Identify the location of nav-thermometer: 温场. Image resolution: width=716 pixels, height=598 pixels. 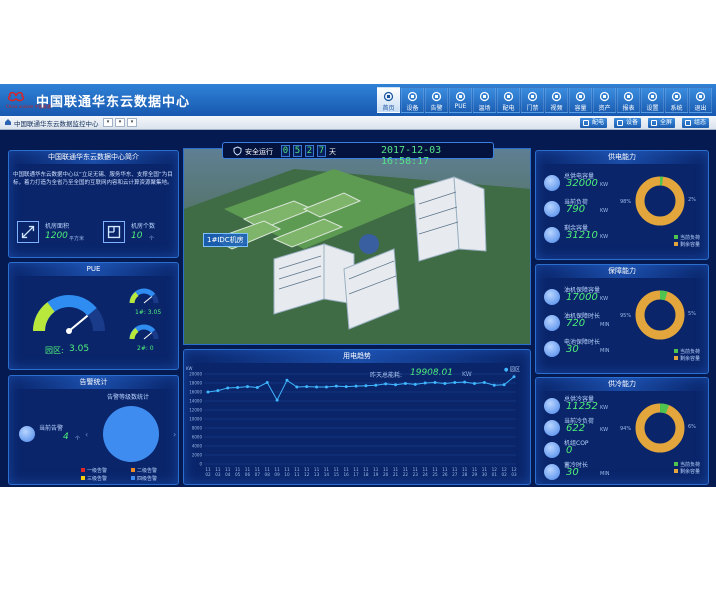
(484, 100).